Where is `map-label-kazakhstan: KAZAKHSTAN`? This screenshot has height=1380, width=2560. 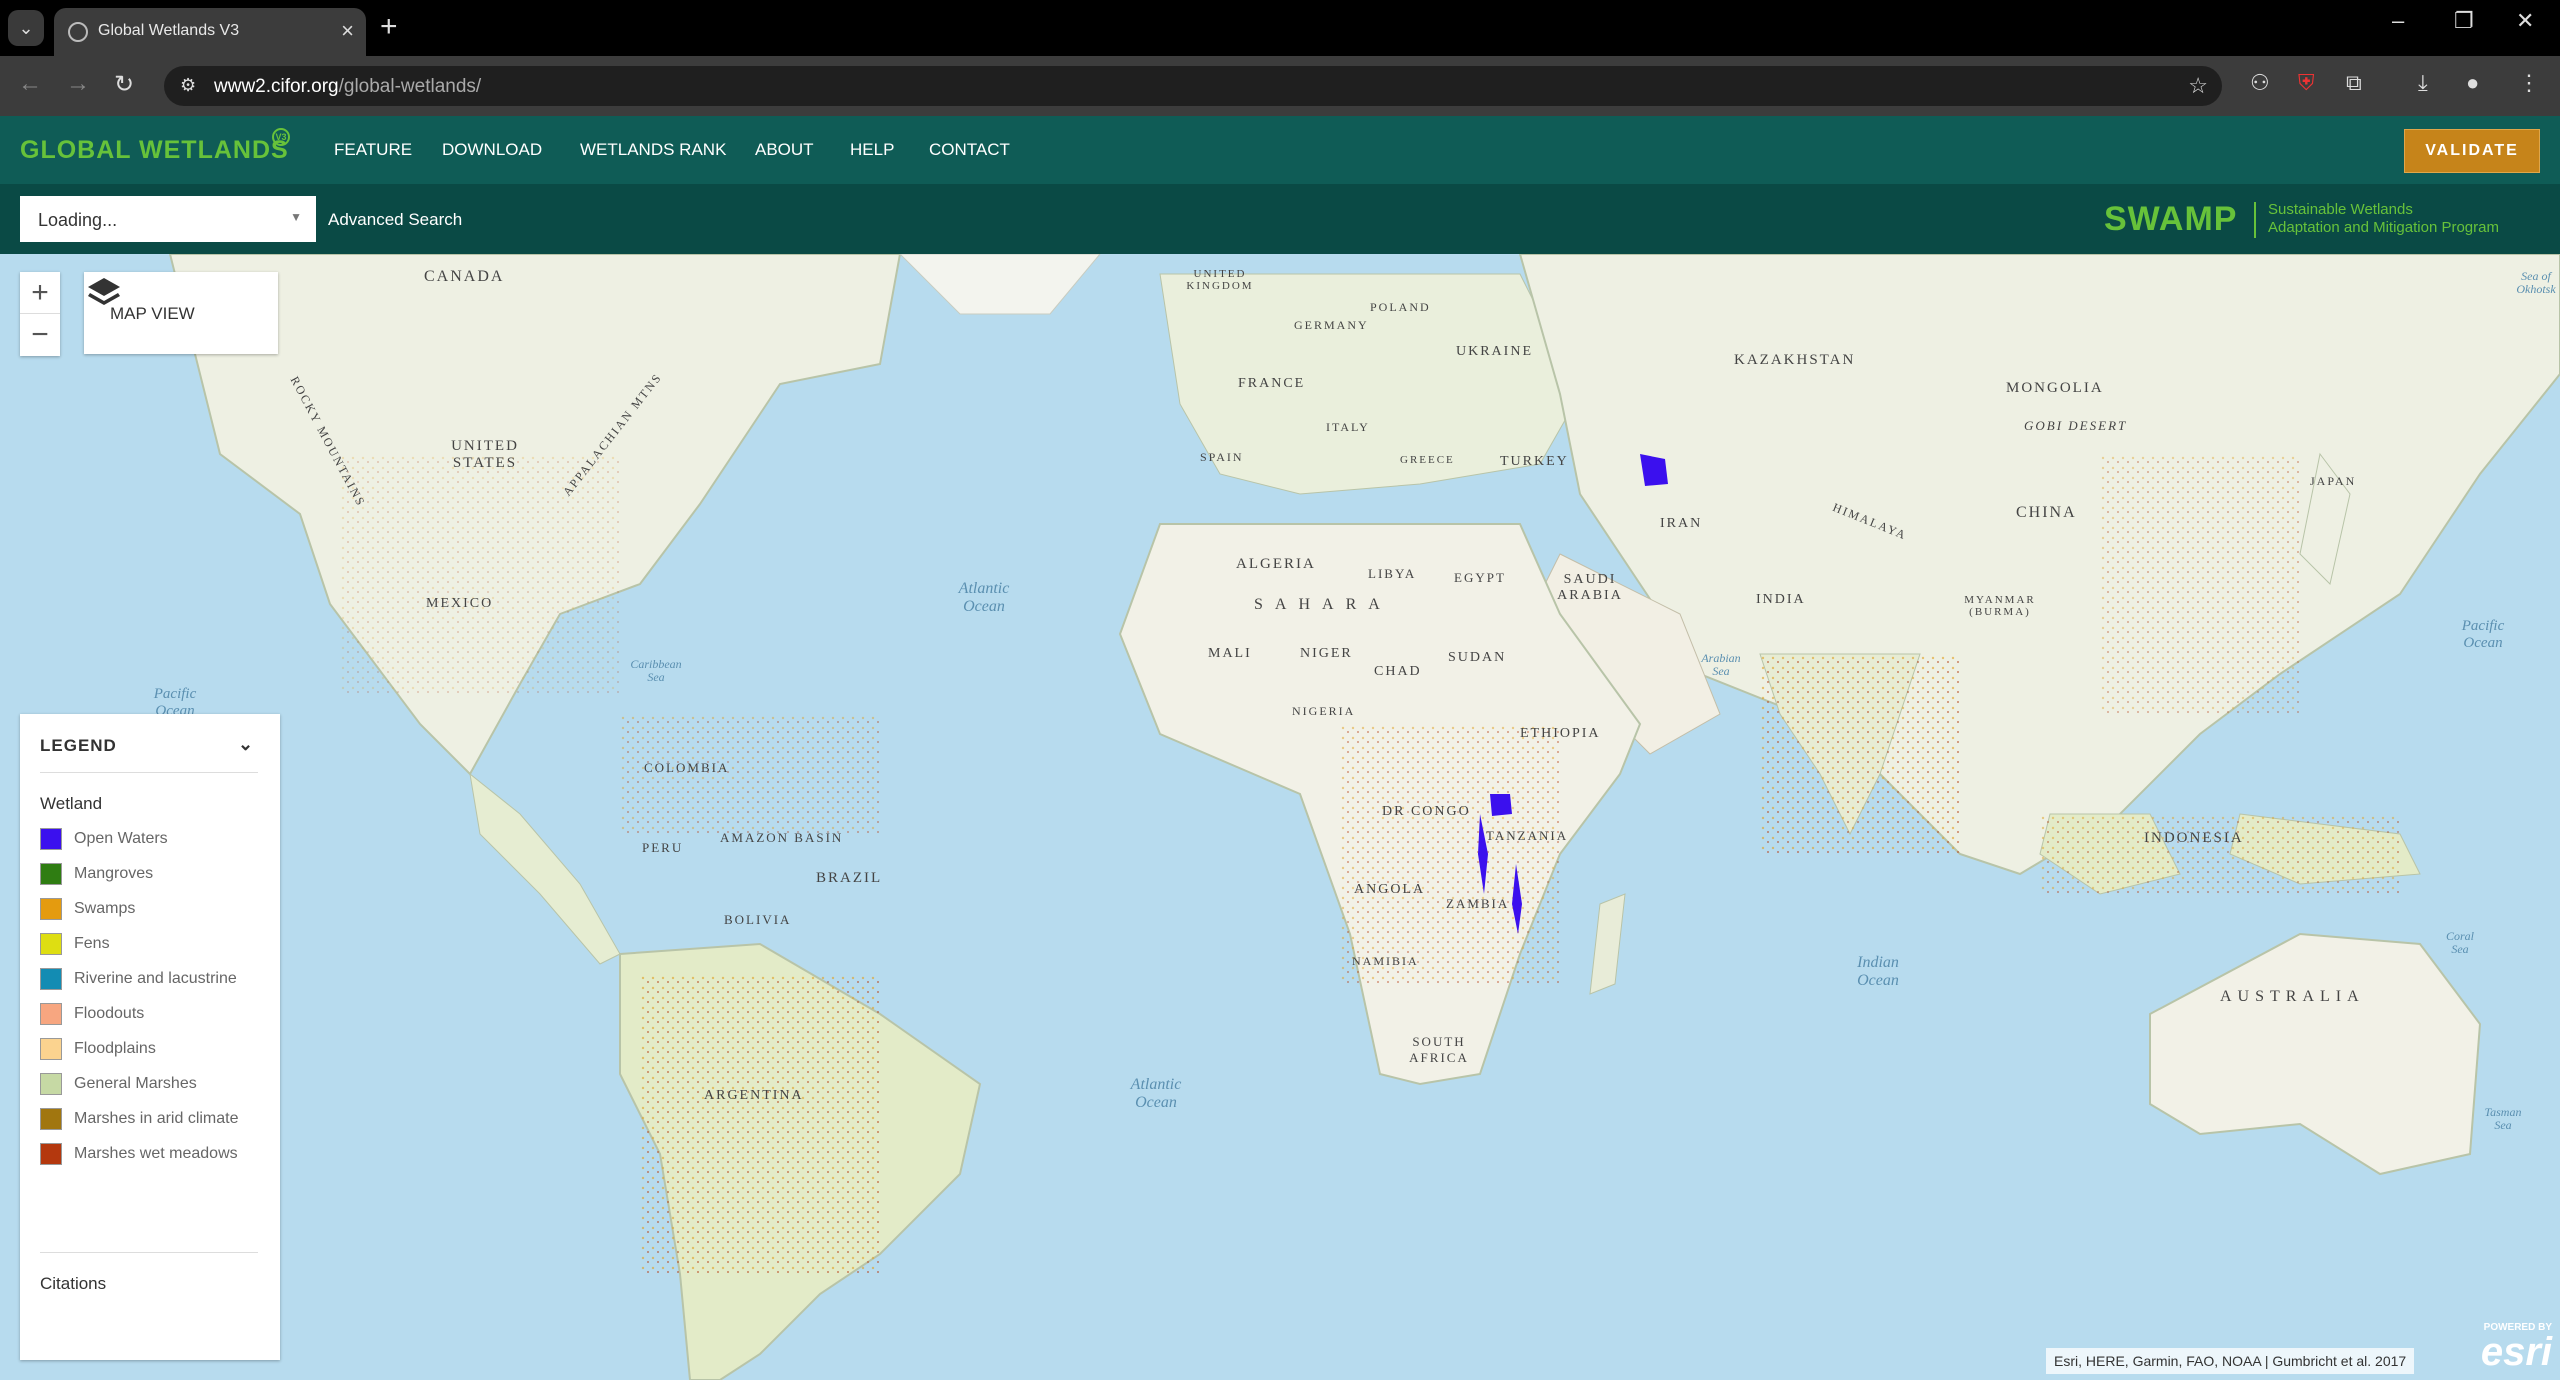 map-label-kazakhstan: KAZAKHSTAN is located at coordinates (1795, 360).